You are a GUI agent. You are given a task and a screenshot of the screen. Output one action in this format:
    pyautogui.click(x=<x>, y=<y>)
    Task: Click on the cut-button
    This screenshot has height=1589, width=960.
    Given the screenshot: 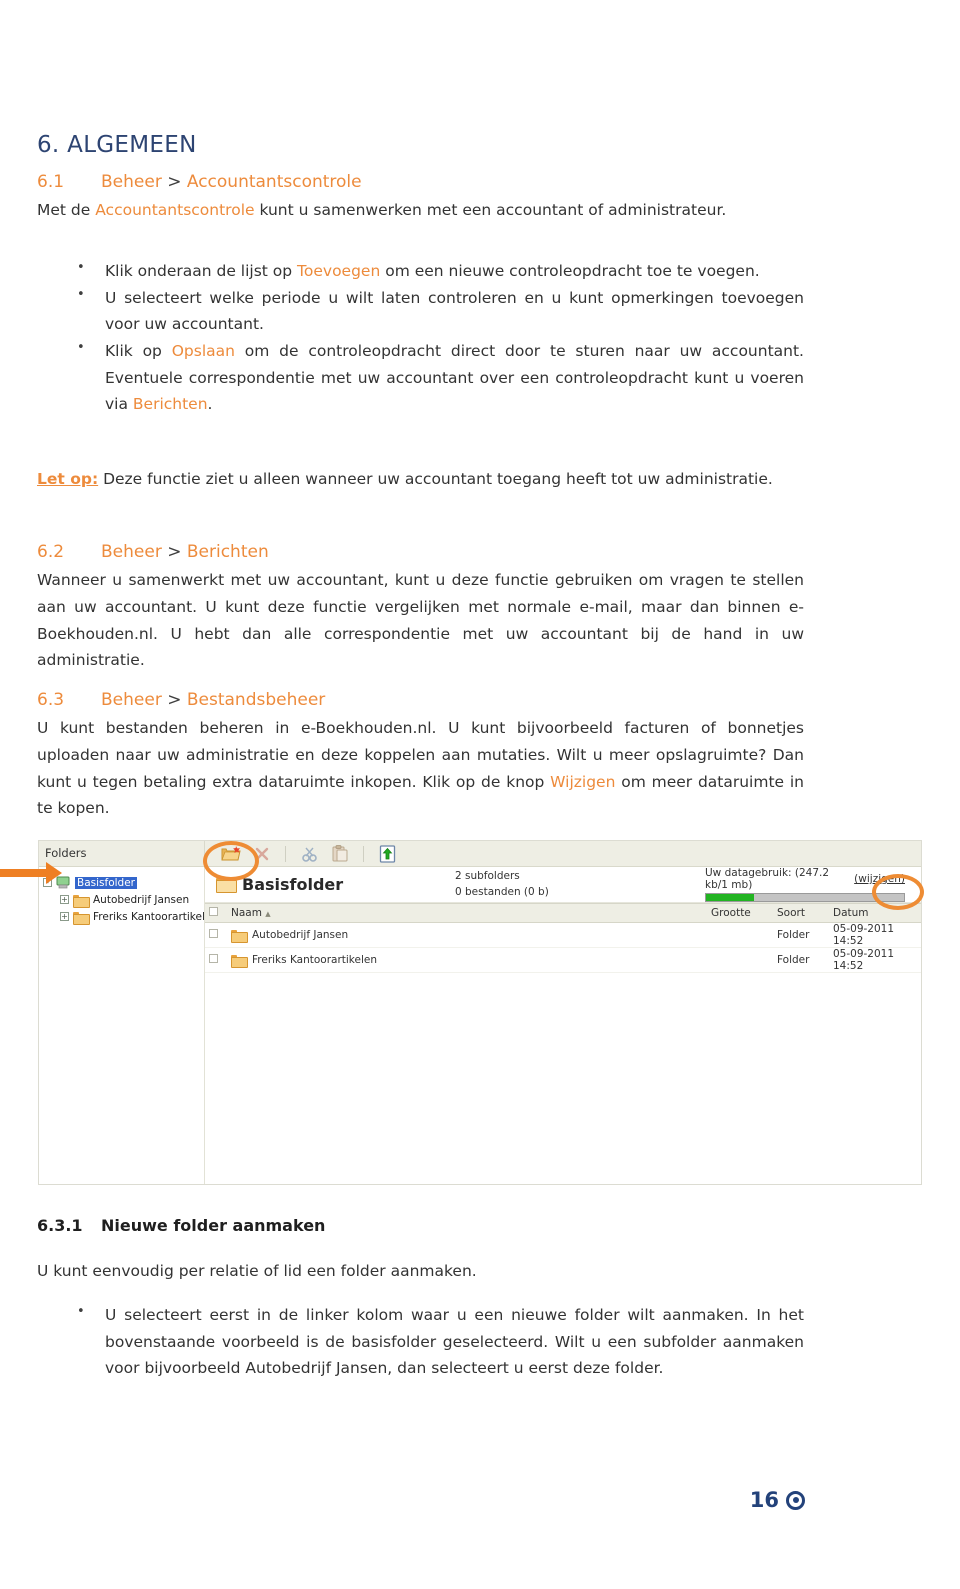 What is the action you would take?
    pyautogui.click(x=309, y=854)
    